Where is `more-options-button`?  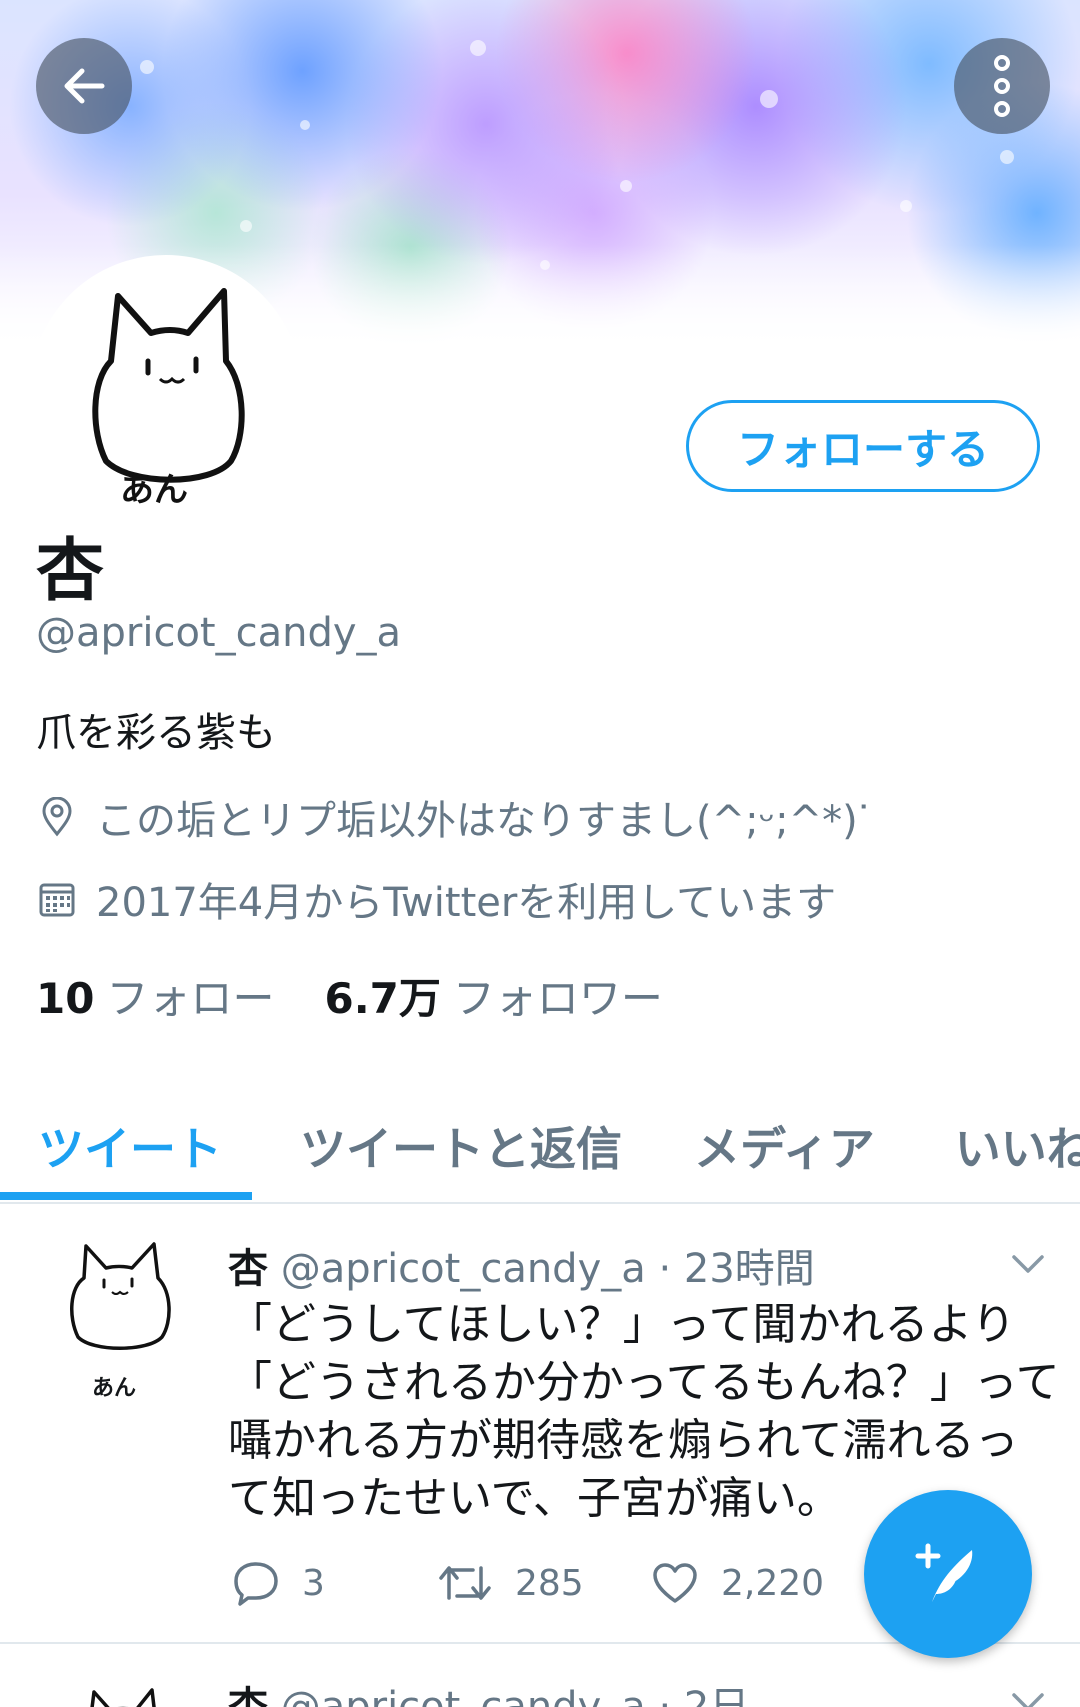
more-options-button is located at coordinates (1002, 86).